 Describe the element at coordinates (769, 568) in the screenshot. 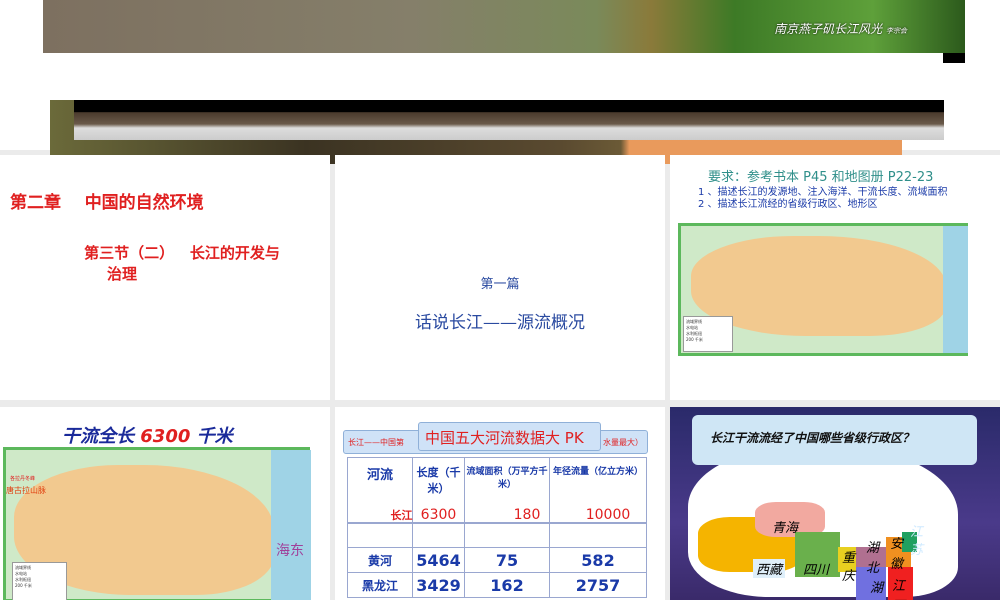

I see `province-label: 西藏` at that location.